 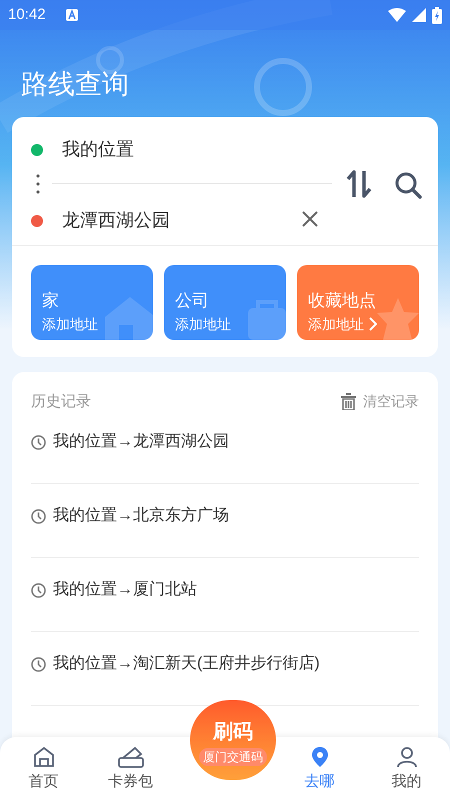 What do you see at coordinates (437, 15) in the screenshot?
I see `battery-icon` at bounding box center [437, 15].